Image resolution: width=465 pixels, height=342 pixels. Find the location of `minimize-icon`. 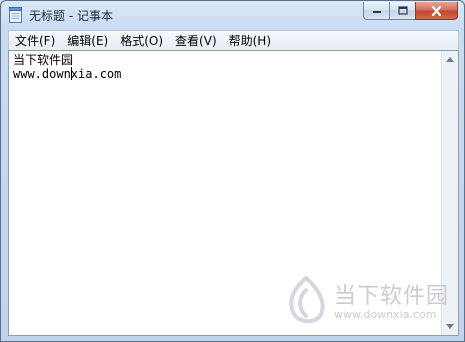

minimize-icon is located at coordinates (376, 11).